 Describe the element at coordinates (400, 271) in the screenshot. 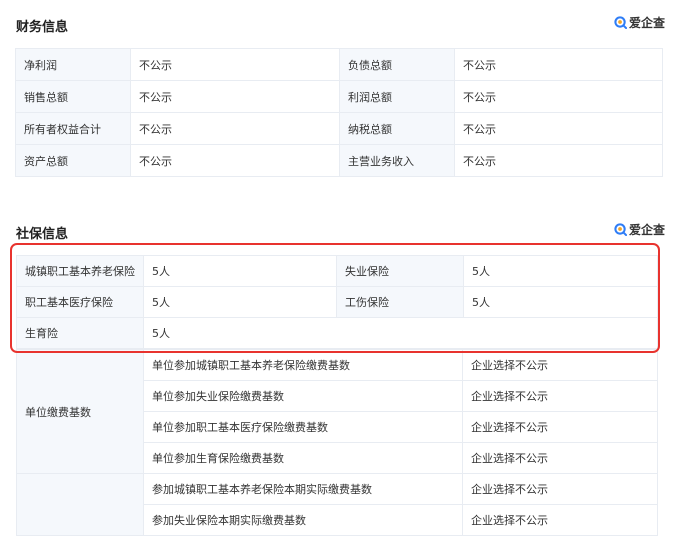

I see `insurance-label: 失业保险` at that location.